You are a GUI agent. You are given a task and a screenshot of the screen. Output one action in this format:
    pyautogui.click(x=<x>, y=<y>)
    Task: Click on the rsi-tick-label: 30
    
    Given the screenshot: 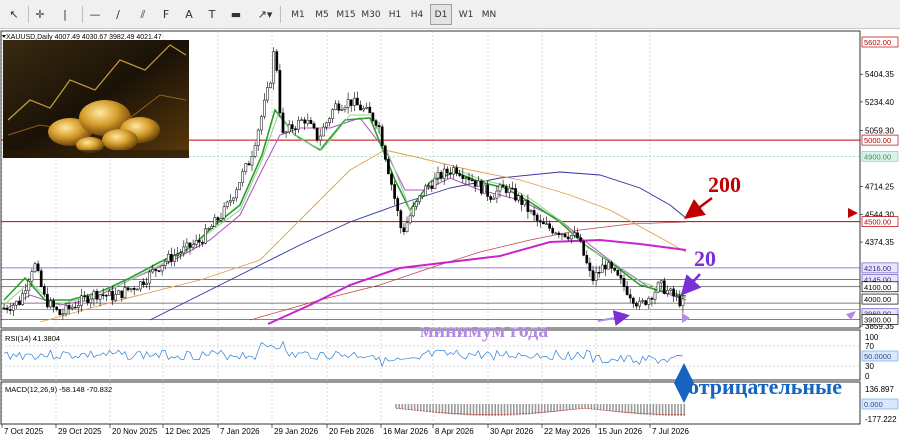 What is the action you would take?
    pyautogui.click(x=869, y=366)
    